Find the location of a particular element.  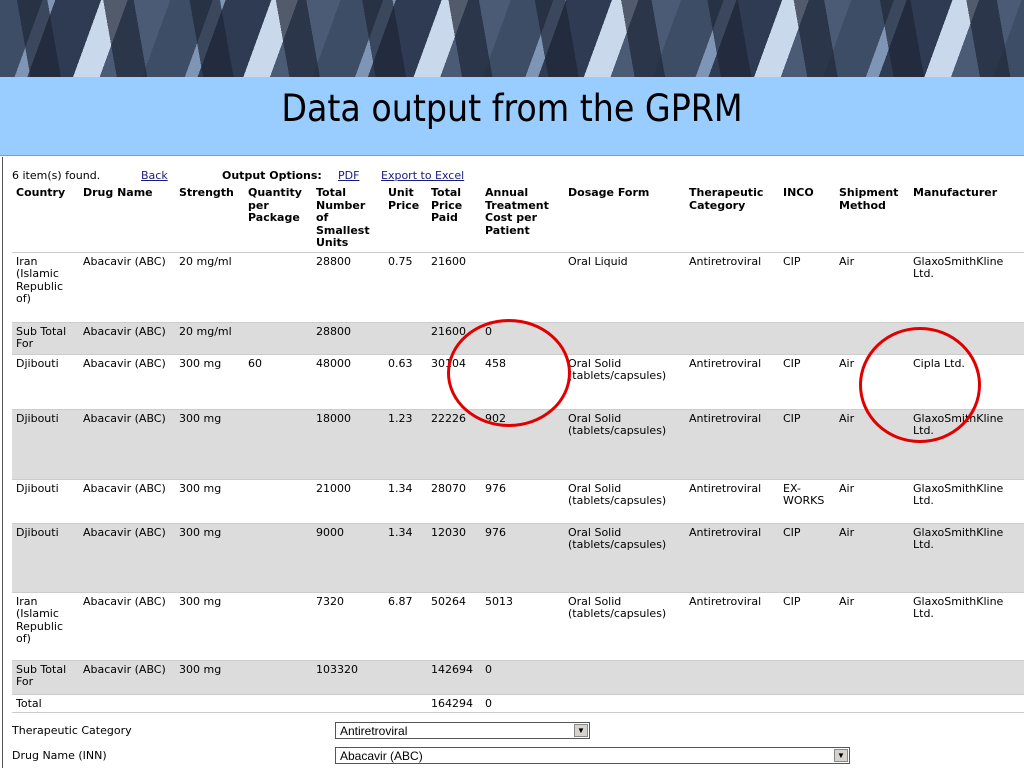

table-cell: 0.75 is located at coordinates (405, 287).